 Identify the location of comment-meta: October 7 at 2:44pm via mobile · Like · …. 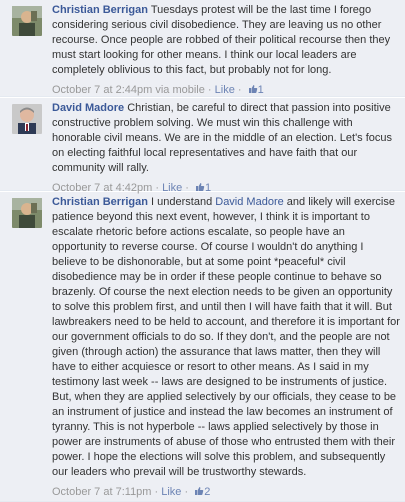
(226, 90).